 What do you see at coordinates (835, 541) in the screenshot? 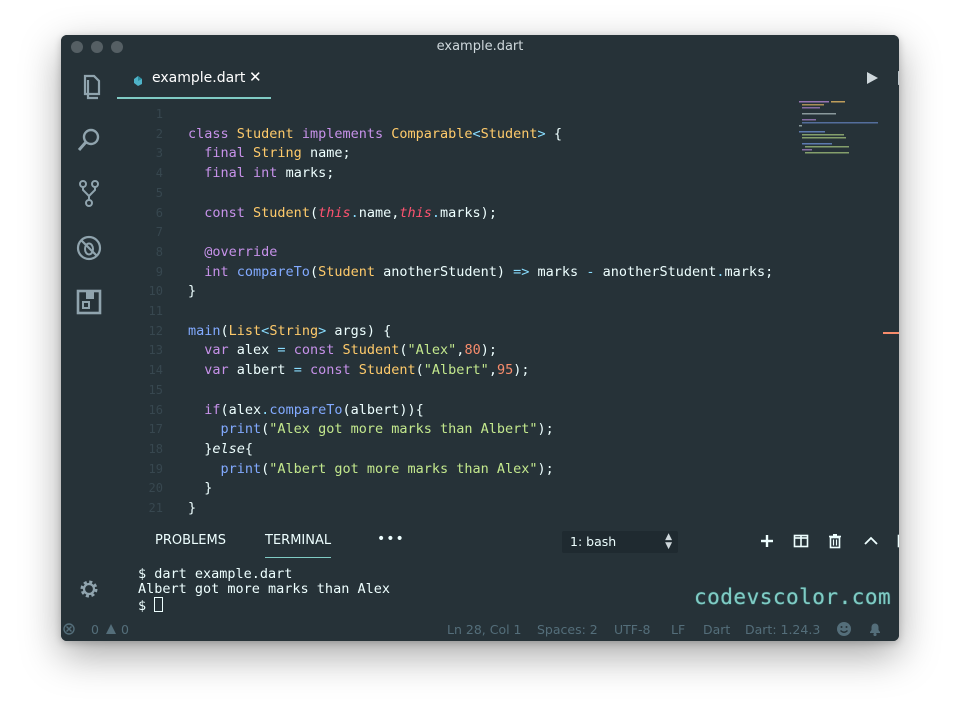
I see `trash-icon` at bounding box center [835, 541].